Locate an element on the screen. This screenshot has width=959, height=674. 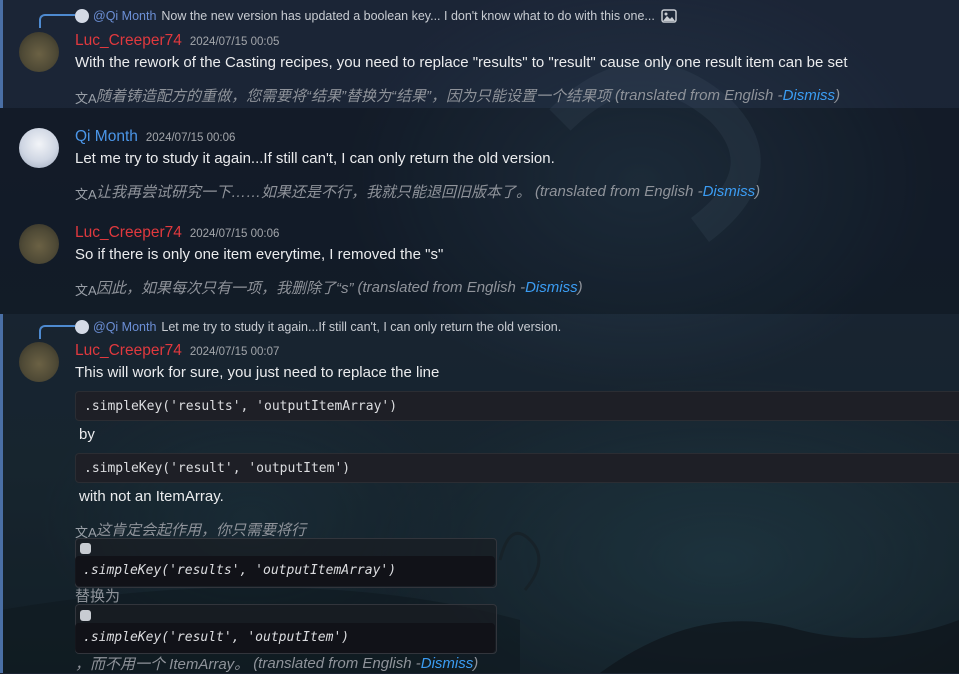
timestamp: 2024/07/15 00:07 is located at coordinates (235, 352).